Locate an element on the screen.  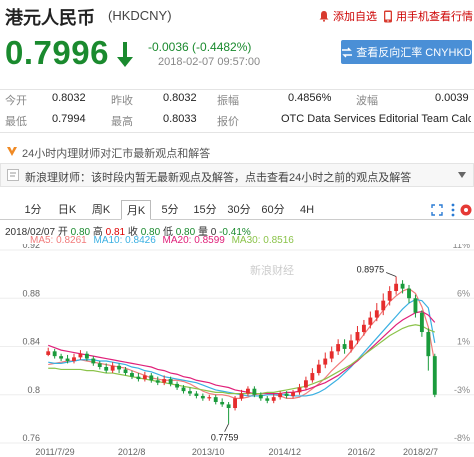
amplitude-label: 振幅 is located at coordinates (228, 101).